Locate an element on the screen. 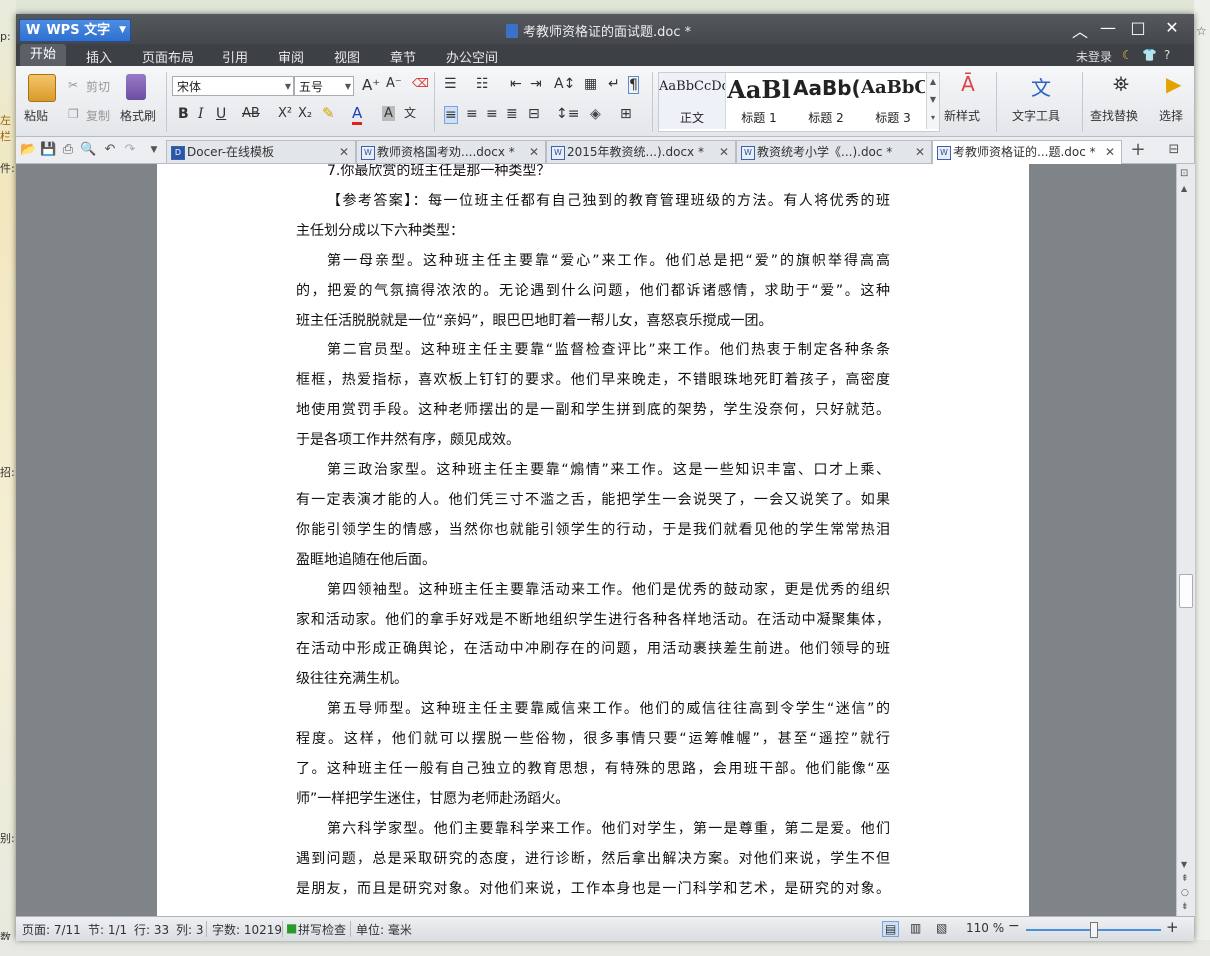 This screenshot has height=956, width=1210. style-heading-2: AaBb( 标题 2 is located at coordinates (826, 101).